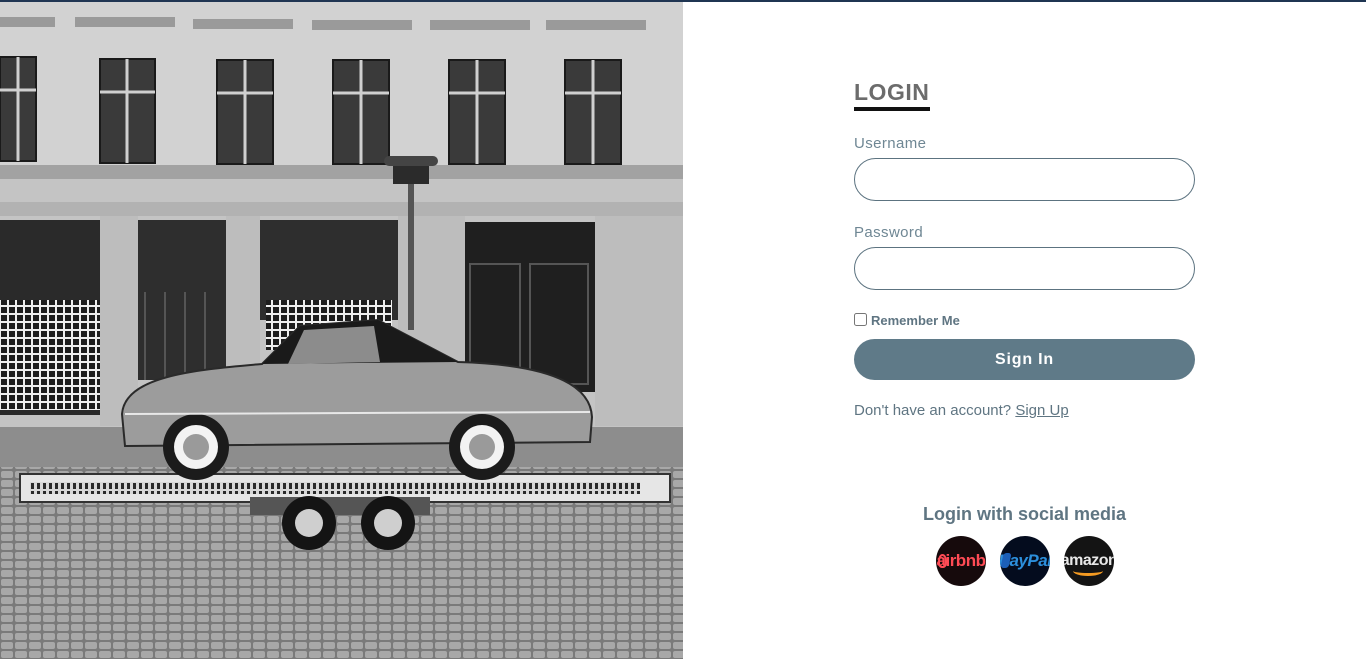  I want to click on signup-prompt-row: Don't have an account? Sign Up, so click(961, 410).